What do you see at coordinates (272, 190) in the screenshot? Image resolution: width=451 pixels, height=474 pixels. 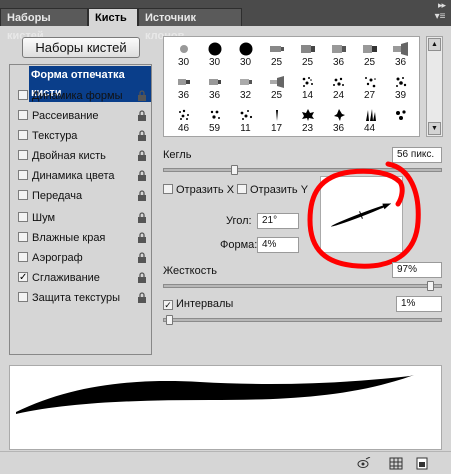 I see `flip-y-checkbox: Отразить Y` at bounding box center [272, 190].